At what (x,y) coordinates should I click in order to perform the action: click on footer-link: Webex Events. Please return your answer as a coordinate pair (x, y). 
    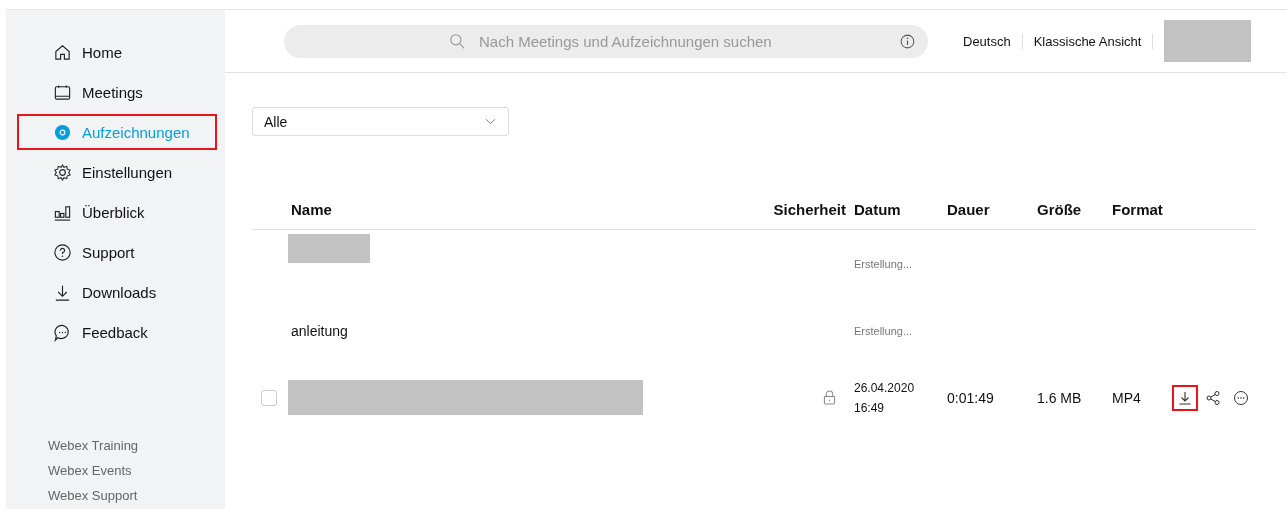
    Looking at the image, I should click on (90, 470).